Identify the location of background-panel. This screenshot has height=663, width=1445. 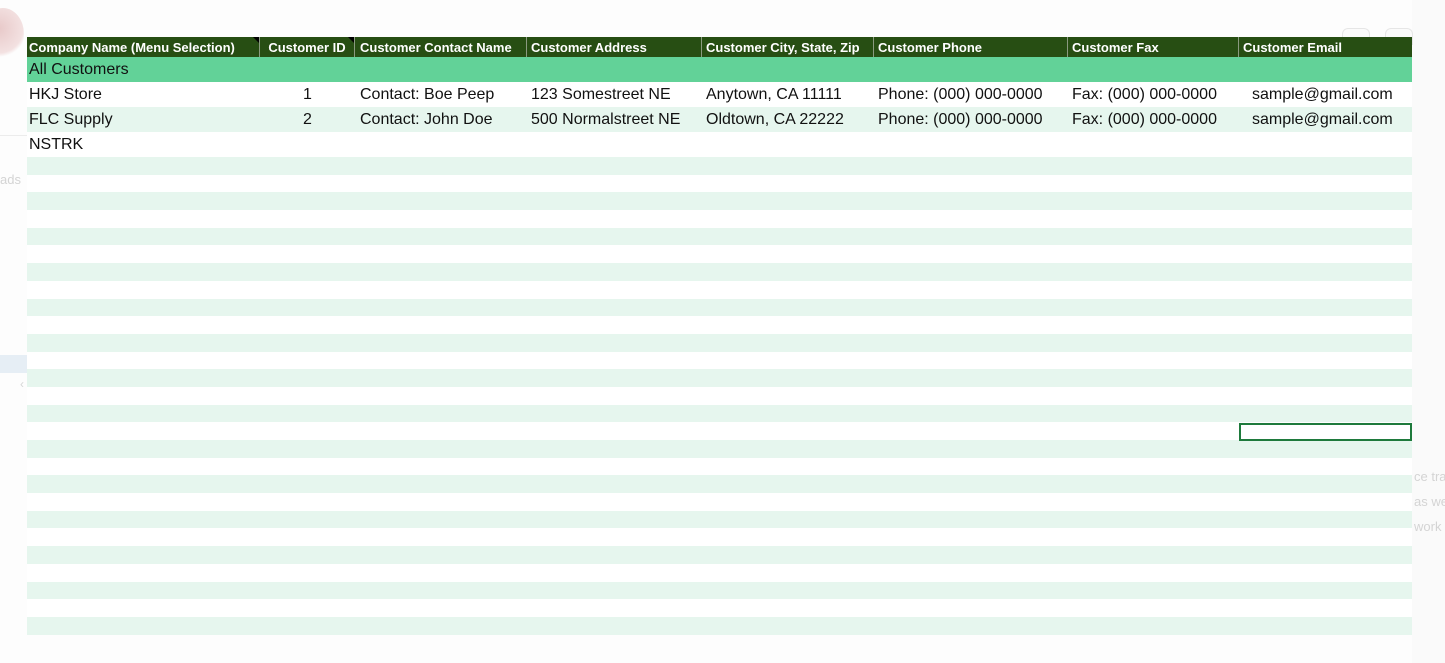
(1428, 331).